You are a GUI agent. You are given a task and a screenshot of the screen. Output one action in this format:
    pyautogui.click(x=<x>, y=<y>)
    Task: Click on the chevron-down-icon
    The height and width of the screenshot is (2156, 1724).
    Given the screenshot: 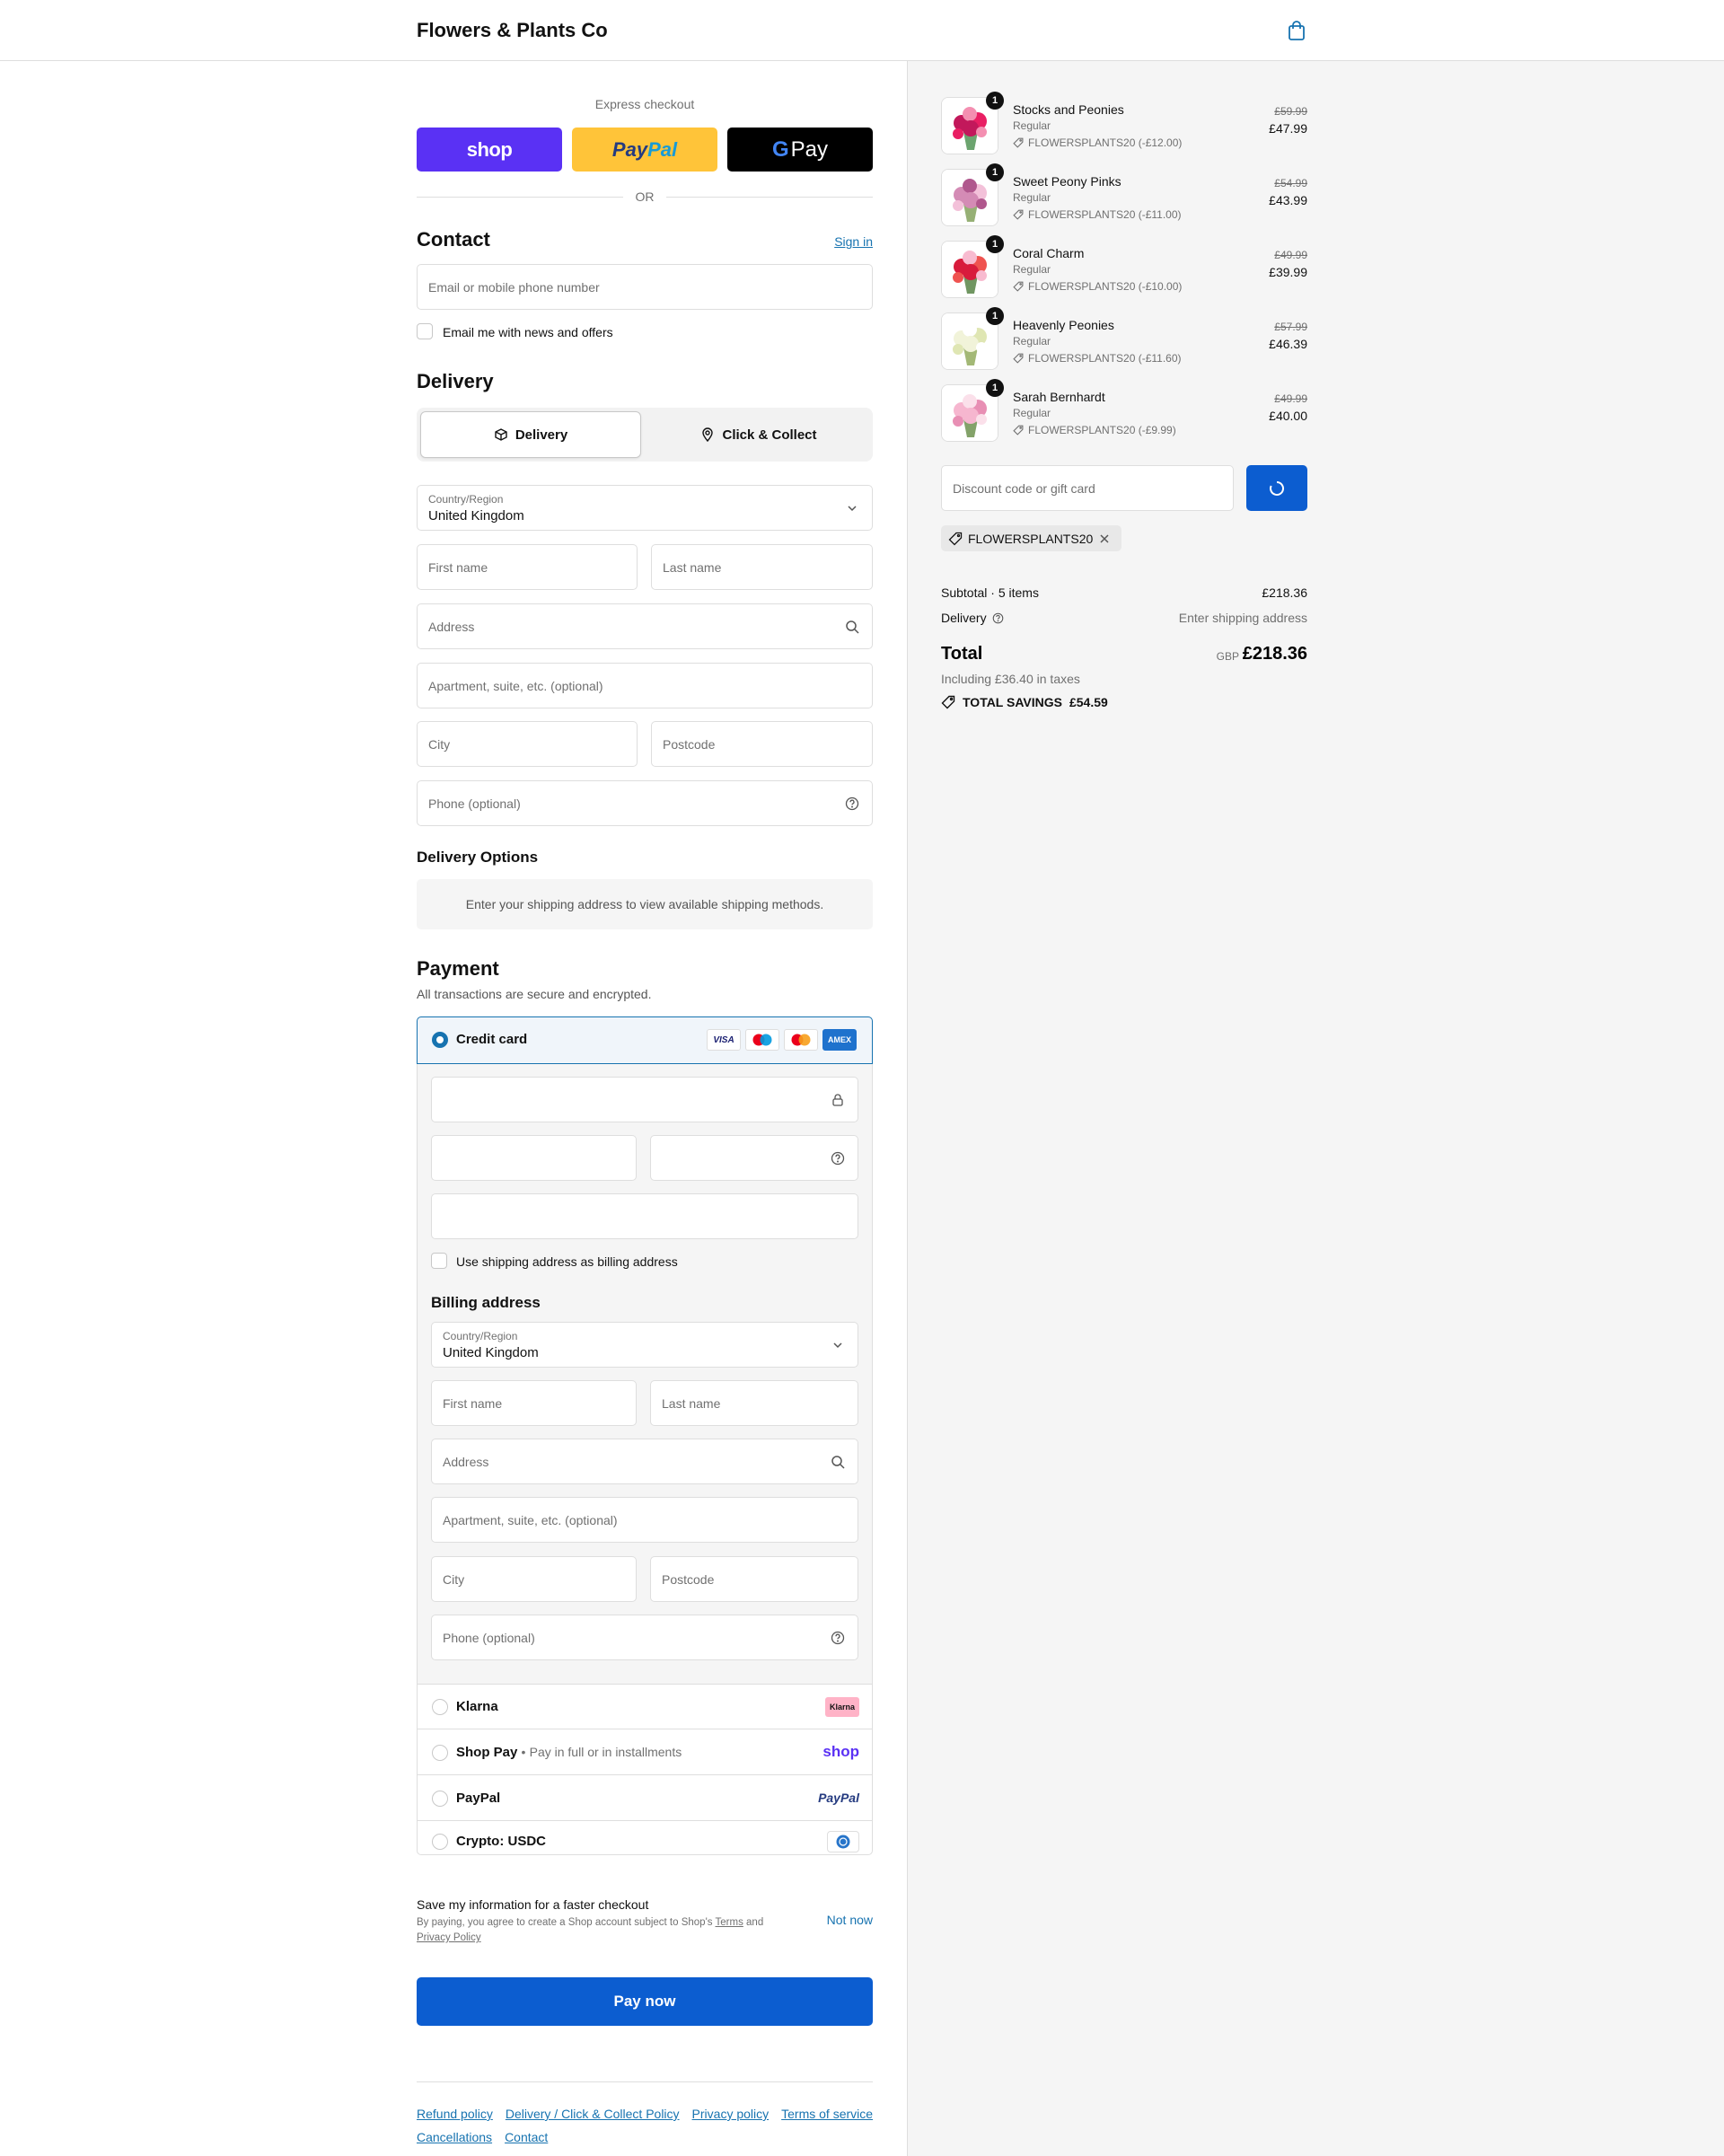 What is the action you would take?
    pyautogui.click(x=852, y=509)
    